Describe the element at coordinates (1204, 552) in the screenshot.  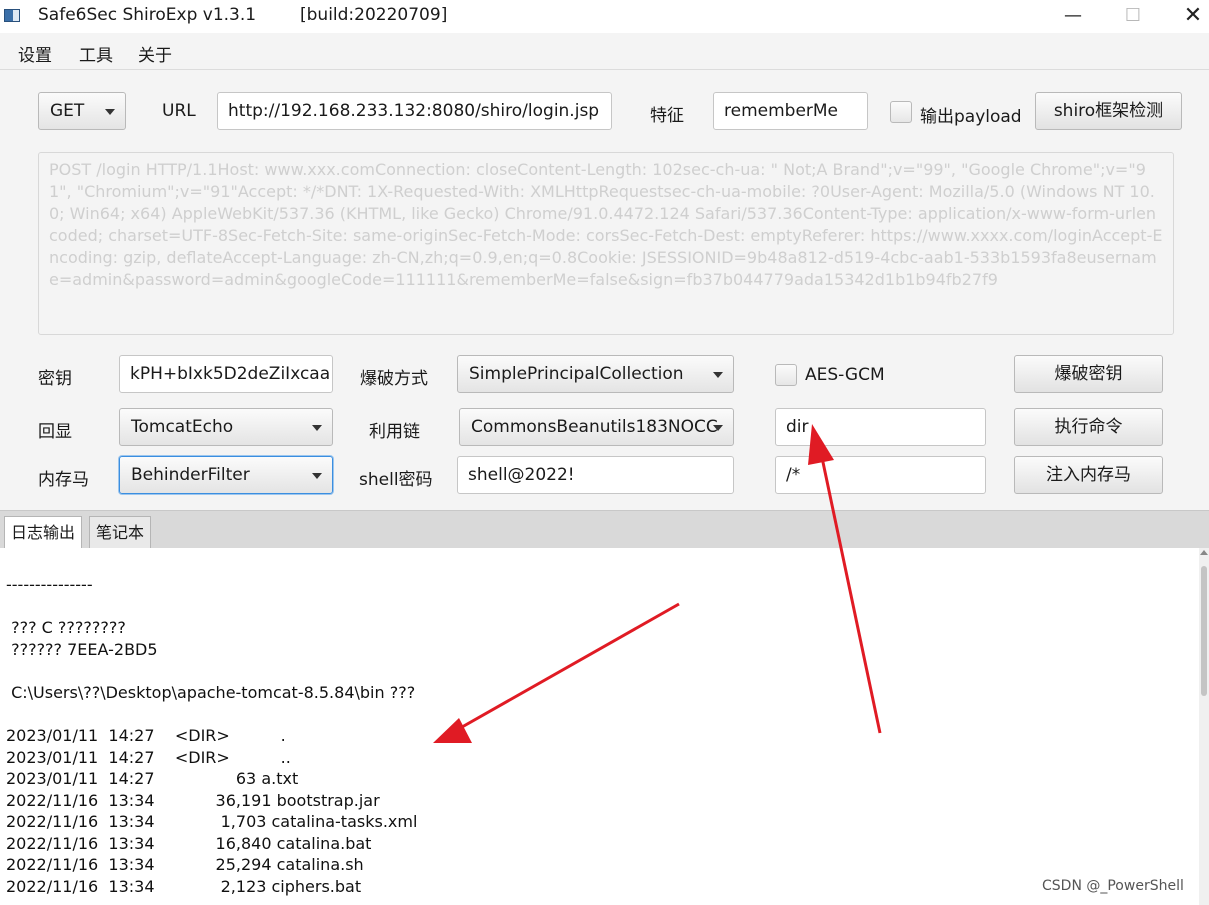
I see `scroll-up-icon` at that location.